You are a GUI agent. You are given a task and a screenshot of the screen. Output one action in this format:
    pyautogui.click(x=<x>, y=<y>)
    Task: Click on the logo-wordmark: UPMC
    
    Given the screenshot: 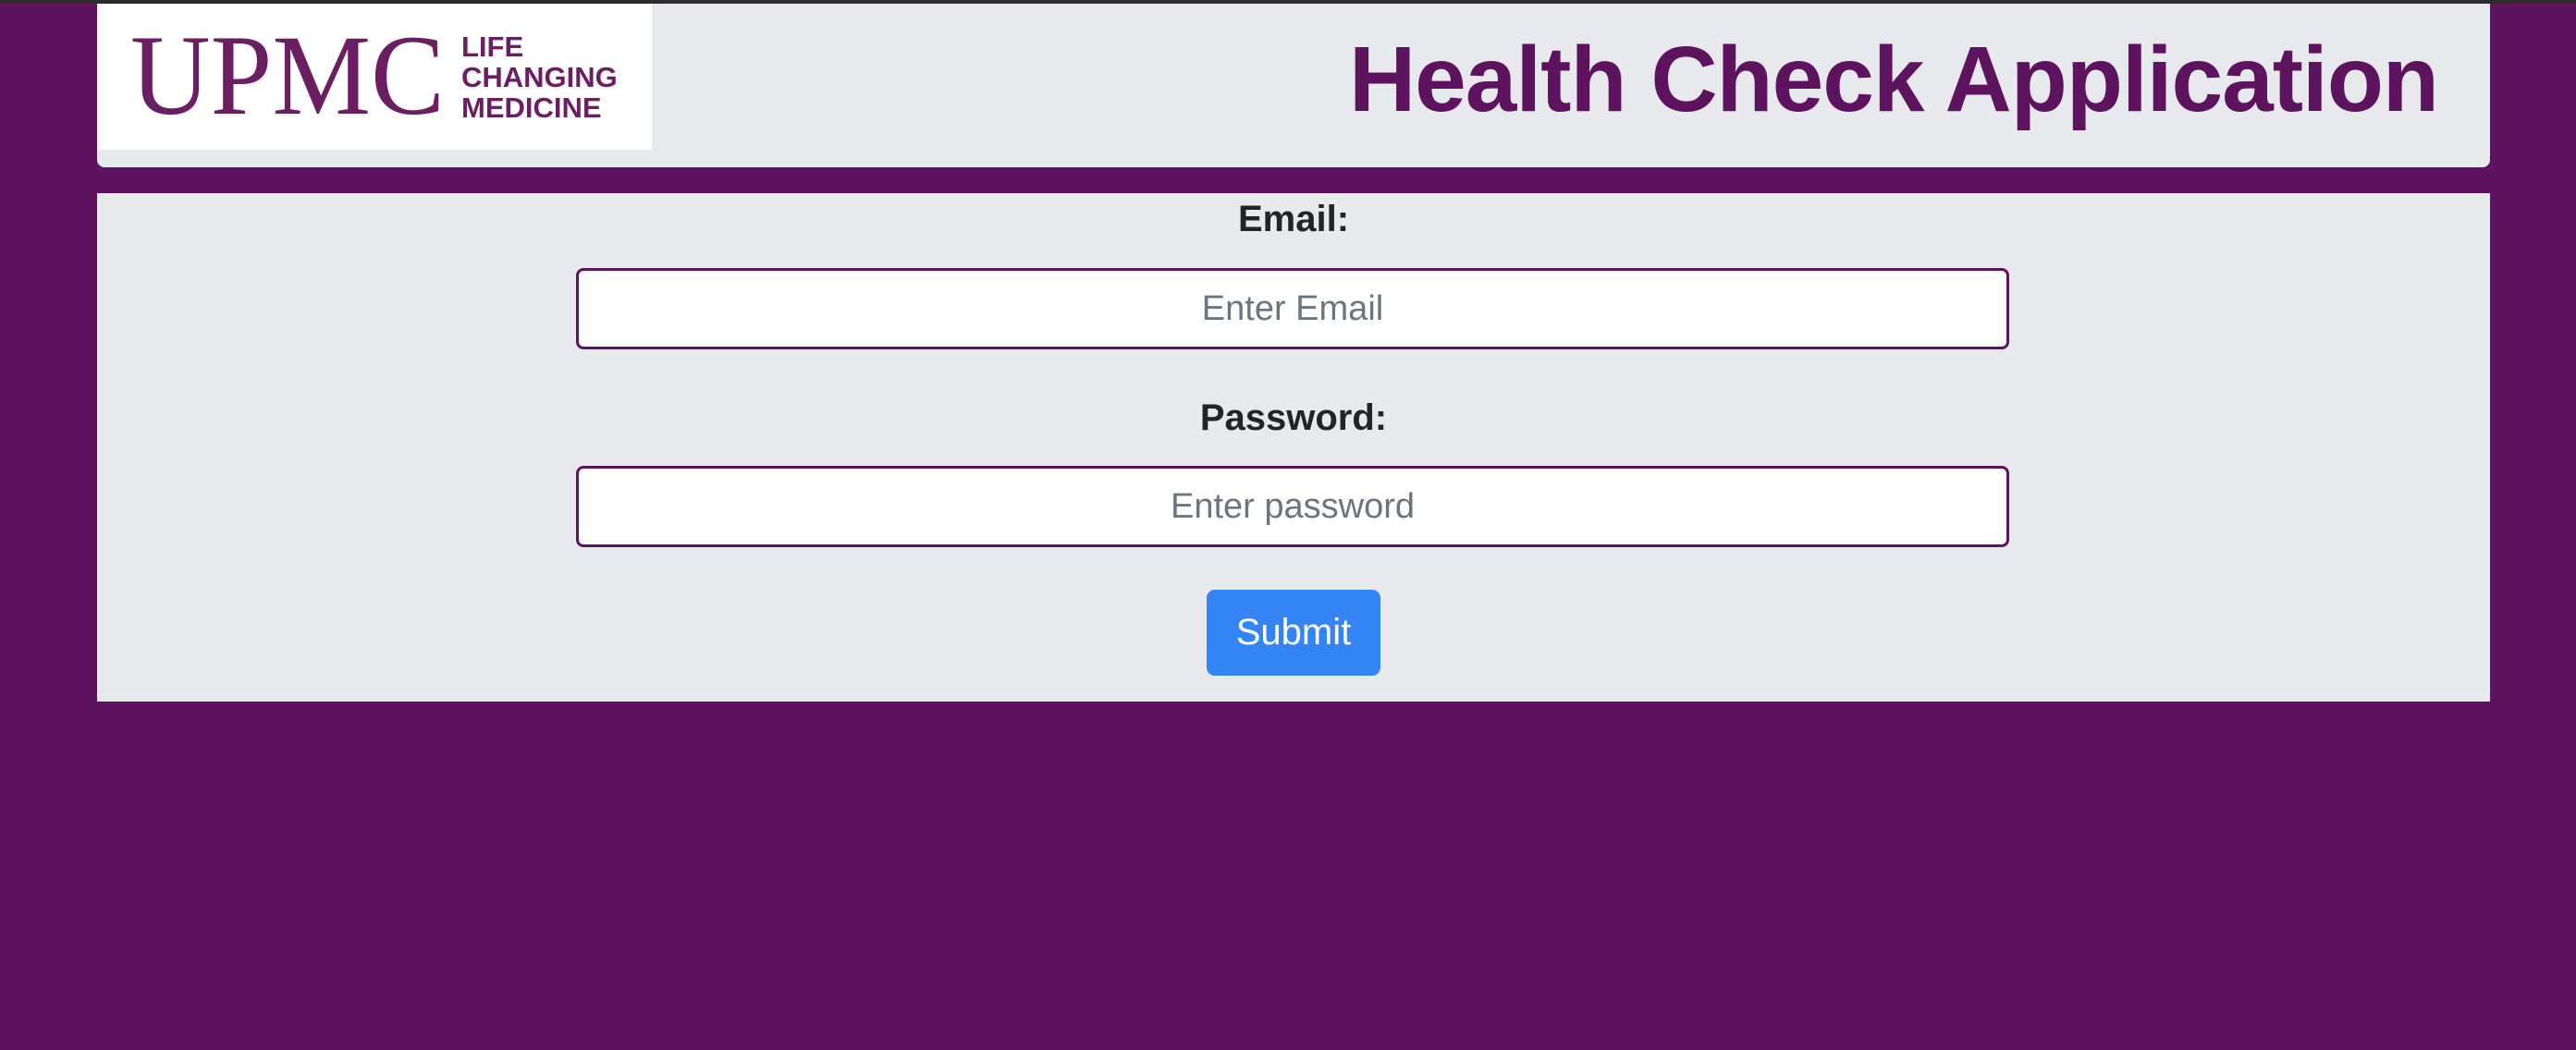 What is the action you would take?
    pyautogui.click(x=287, y=76)
    